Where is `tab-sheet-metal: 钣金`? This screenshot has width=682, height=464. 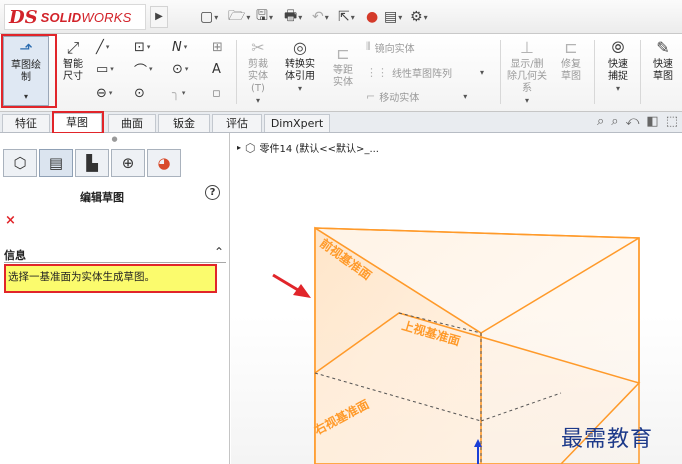 tab-sheet-metal: 钣金 is located at coordinates (184, 123).